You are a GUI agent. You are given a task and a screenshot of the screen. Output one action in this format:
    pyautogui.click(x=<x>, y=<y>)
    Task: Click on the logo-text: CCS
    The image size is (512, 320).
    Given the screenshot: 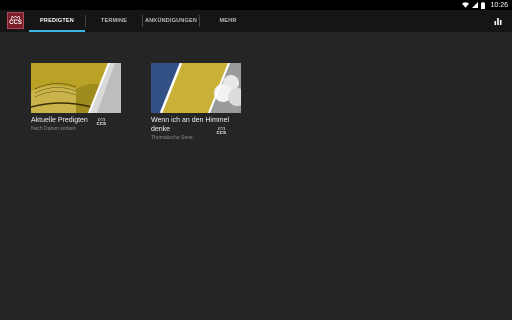 What is the action you would take?
    pyautogui.click(x=15, y=22)
    